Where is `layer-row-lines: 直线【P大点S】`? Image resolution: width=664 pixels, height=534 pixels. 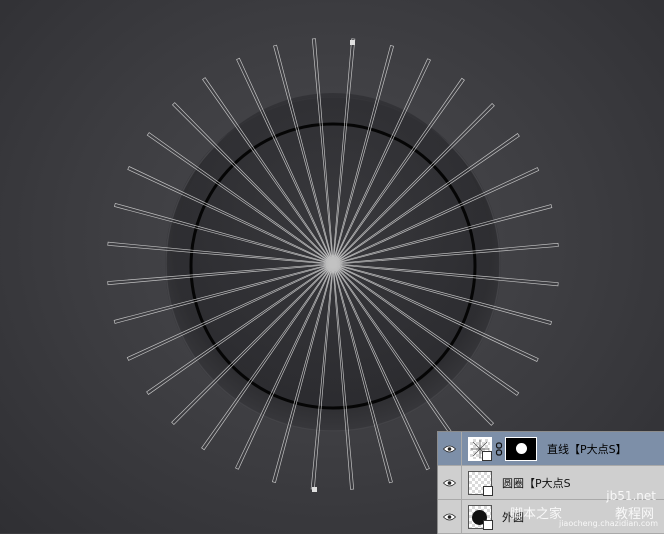
layer-row-lines: 直线【P大点S】 is located at coordinates (551, 449).